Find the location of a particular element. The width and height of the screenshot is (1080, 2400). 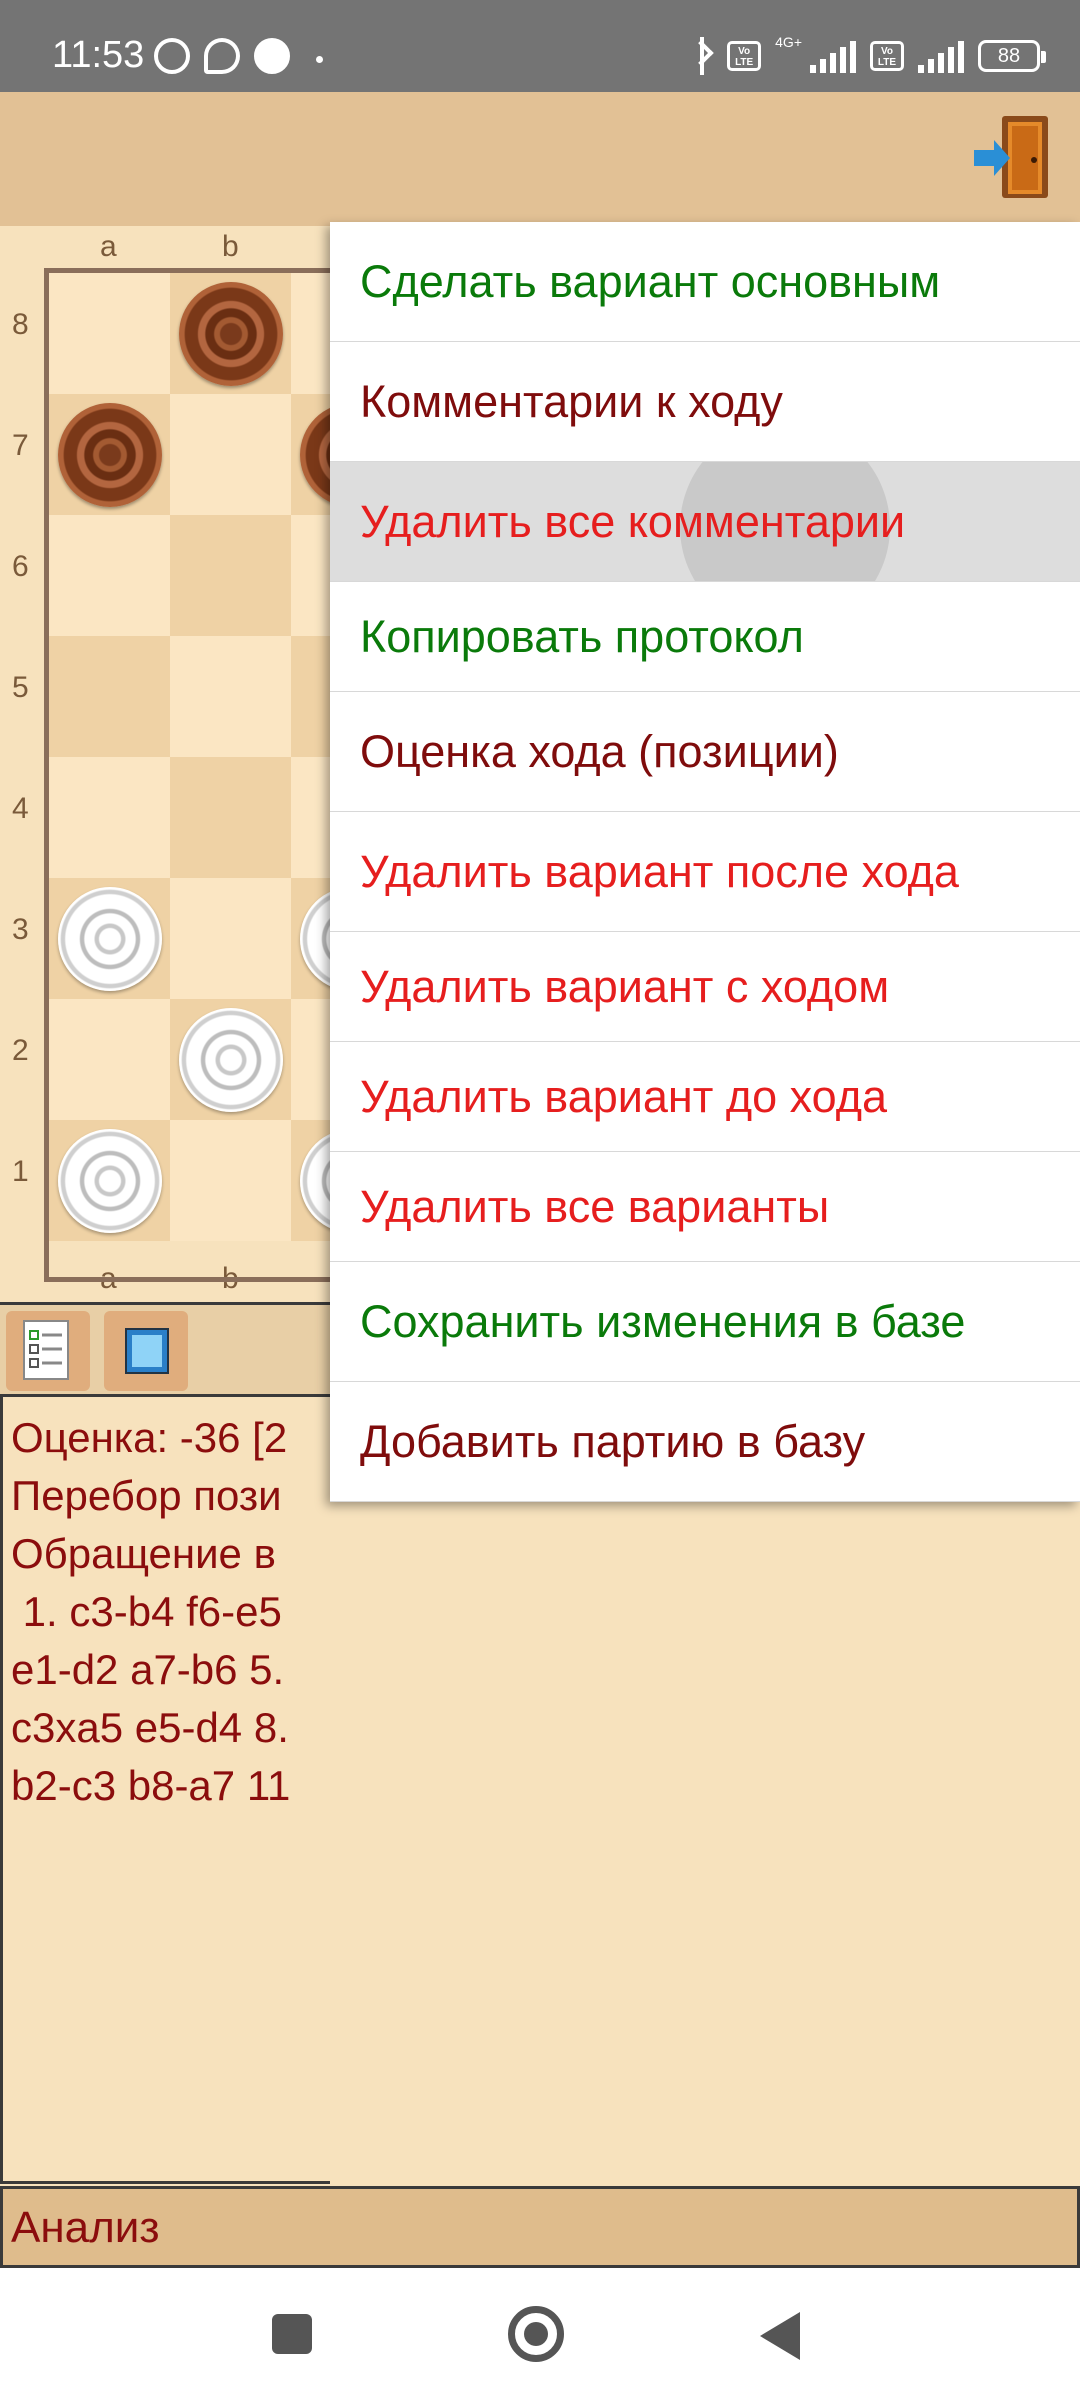

call-icon is located at coordinates (272, 56).